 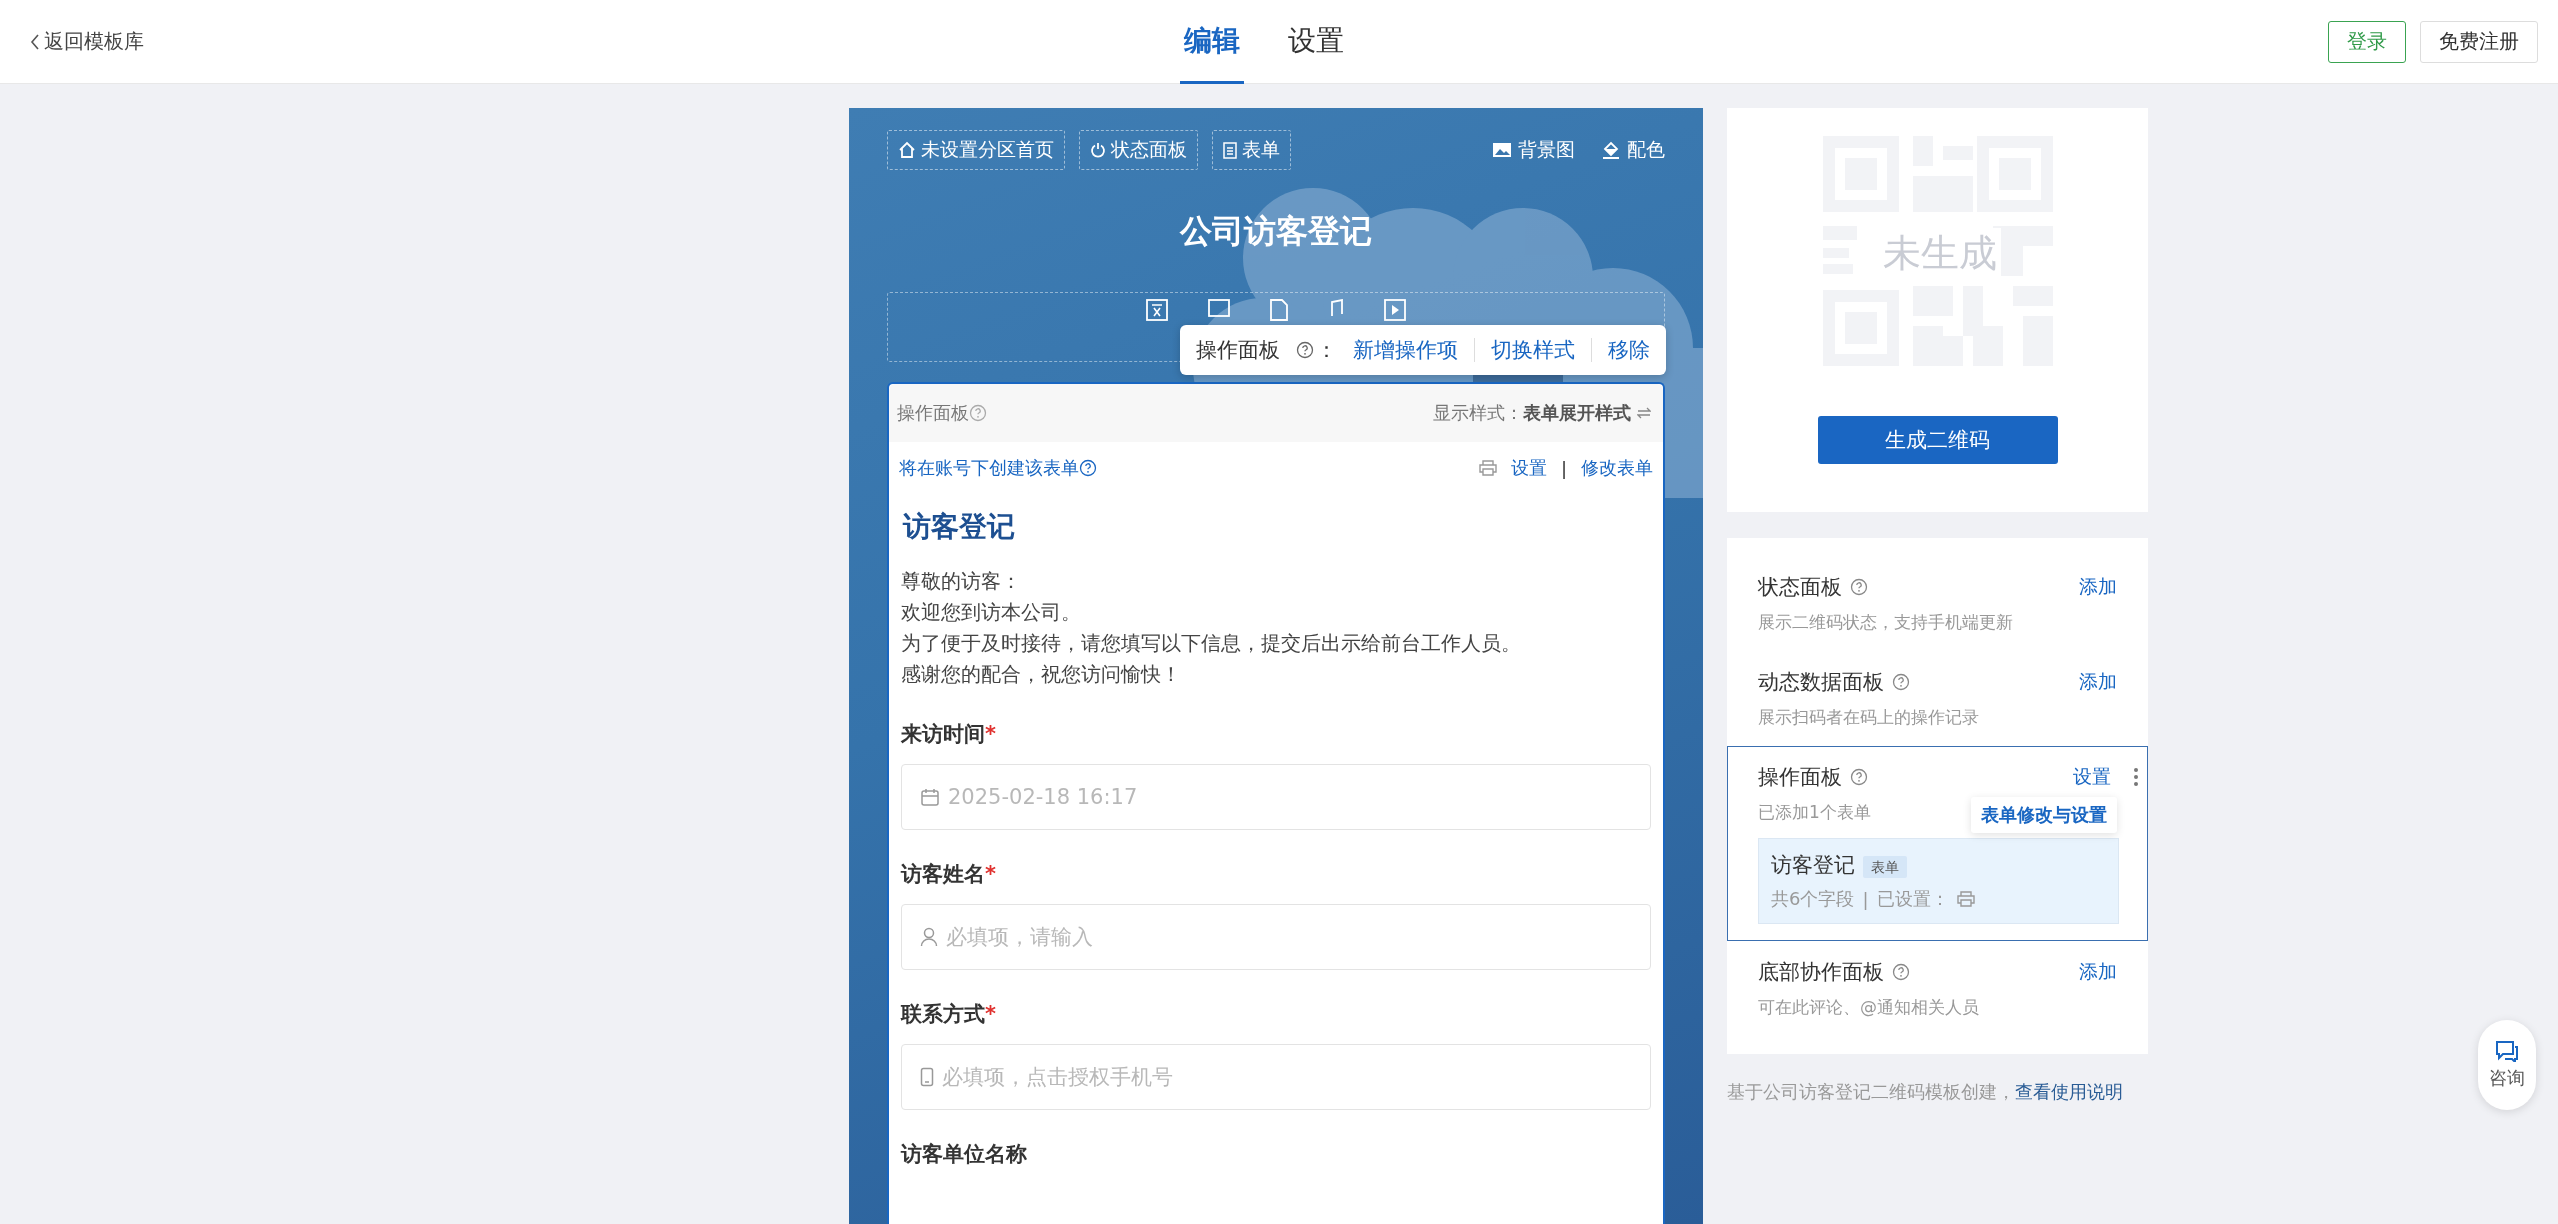 I want to click on form-name: 访客登记, so click(x=1813, y=865).